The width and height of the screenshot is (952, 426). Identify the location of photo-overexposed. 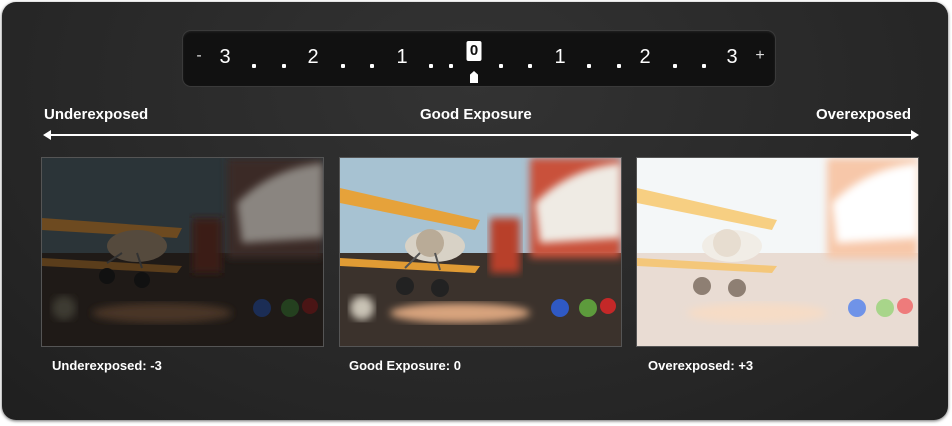
(777, 252).